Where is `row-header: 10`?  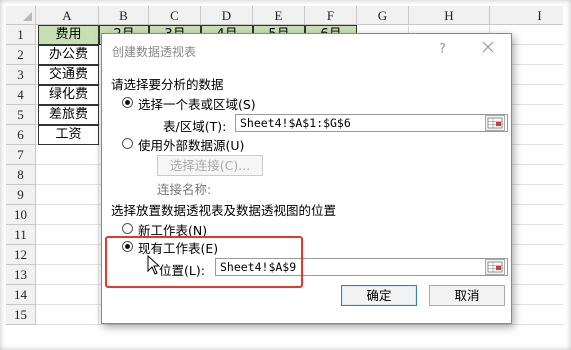
row-header: 10 is located at coordinates (21, 215).